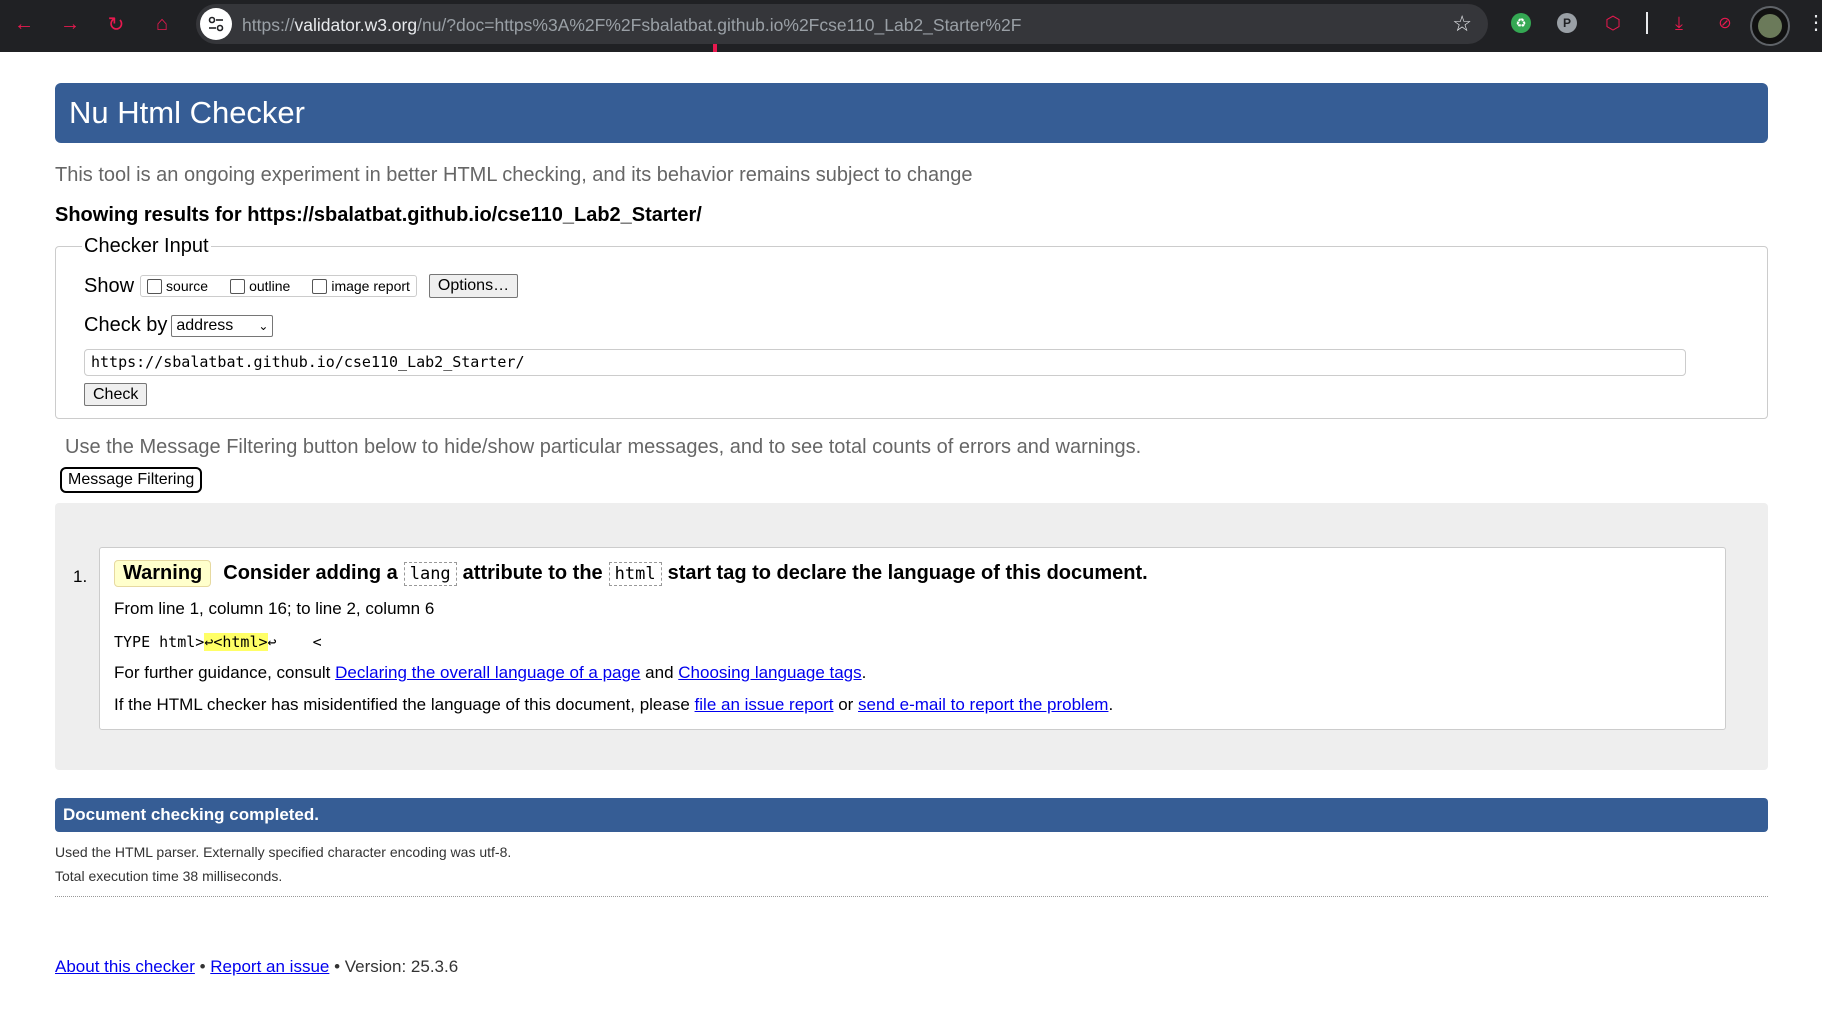  I want to click on green-extension-icon: ♻, so click(1521, 23).